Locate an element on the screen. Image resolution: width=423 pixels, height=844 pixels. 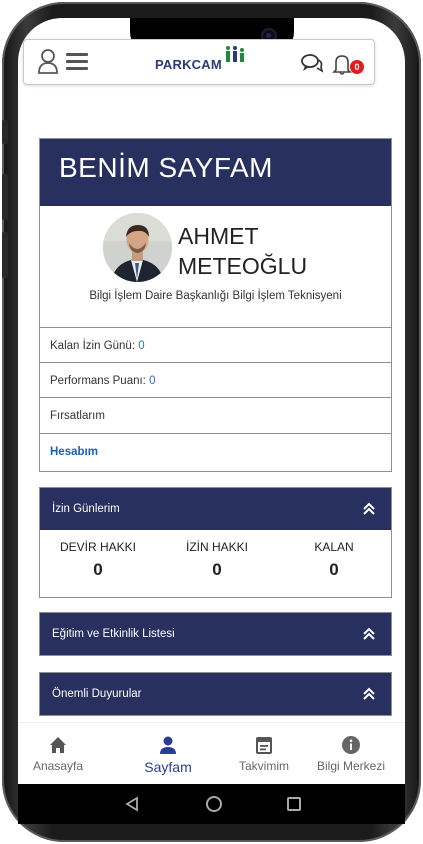
brand-people-icon is located at coordinates (235, 54).